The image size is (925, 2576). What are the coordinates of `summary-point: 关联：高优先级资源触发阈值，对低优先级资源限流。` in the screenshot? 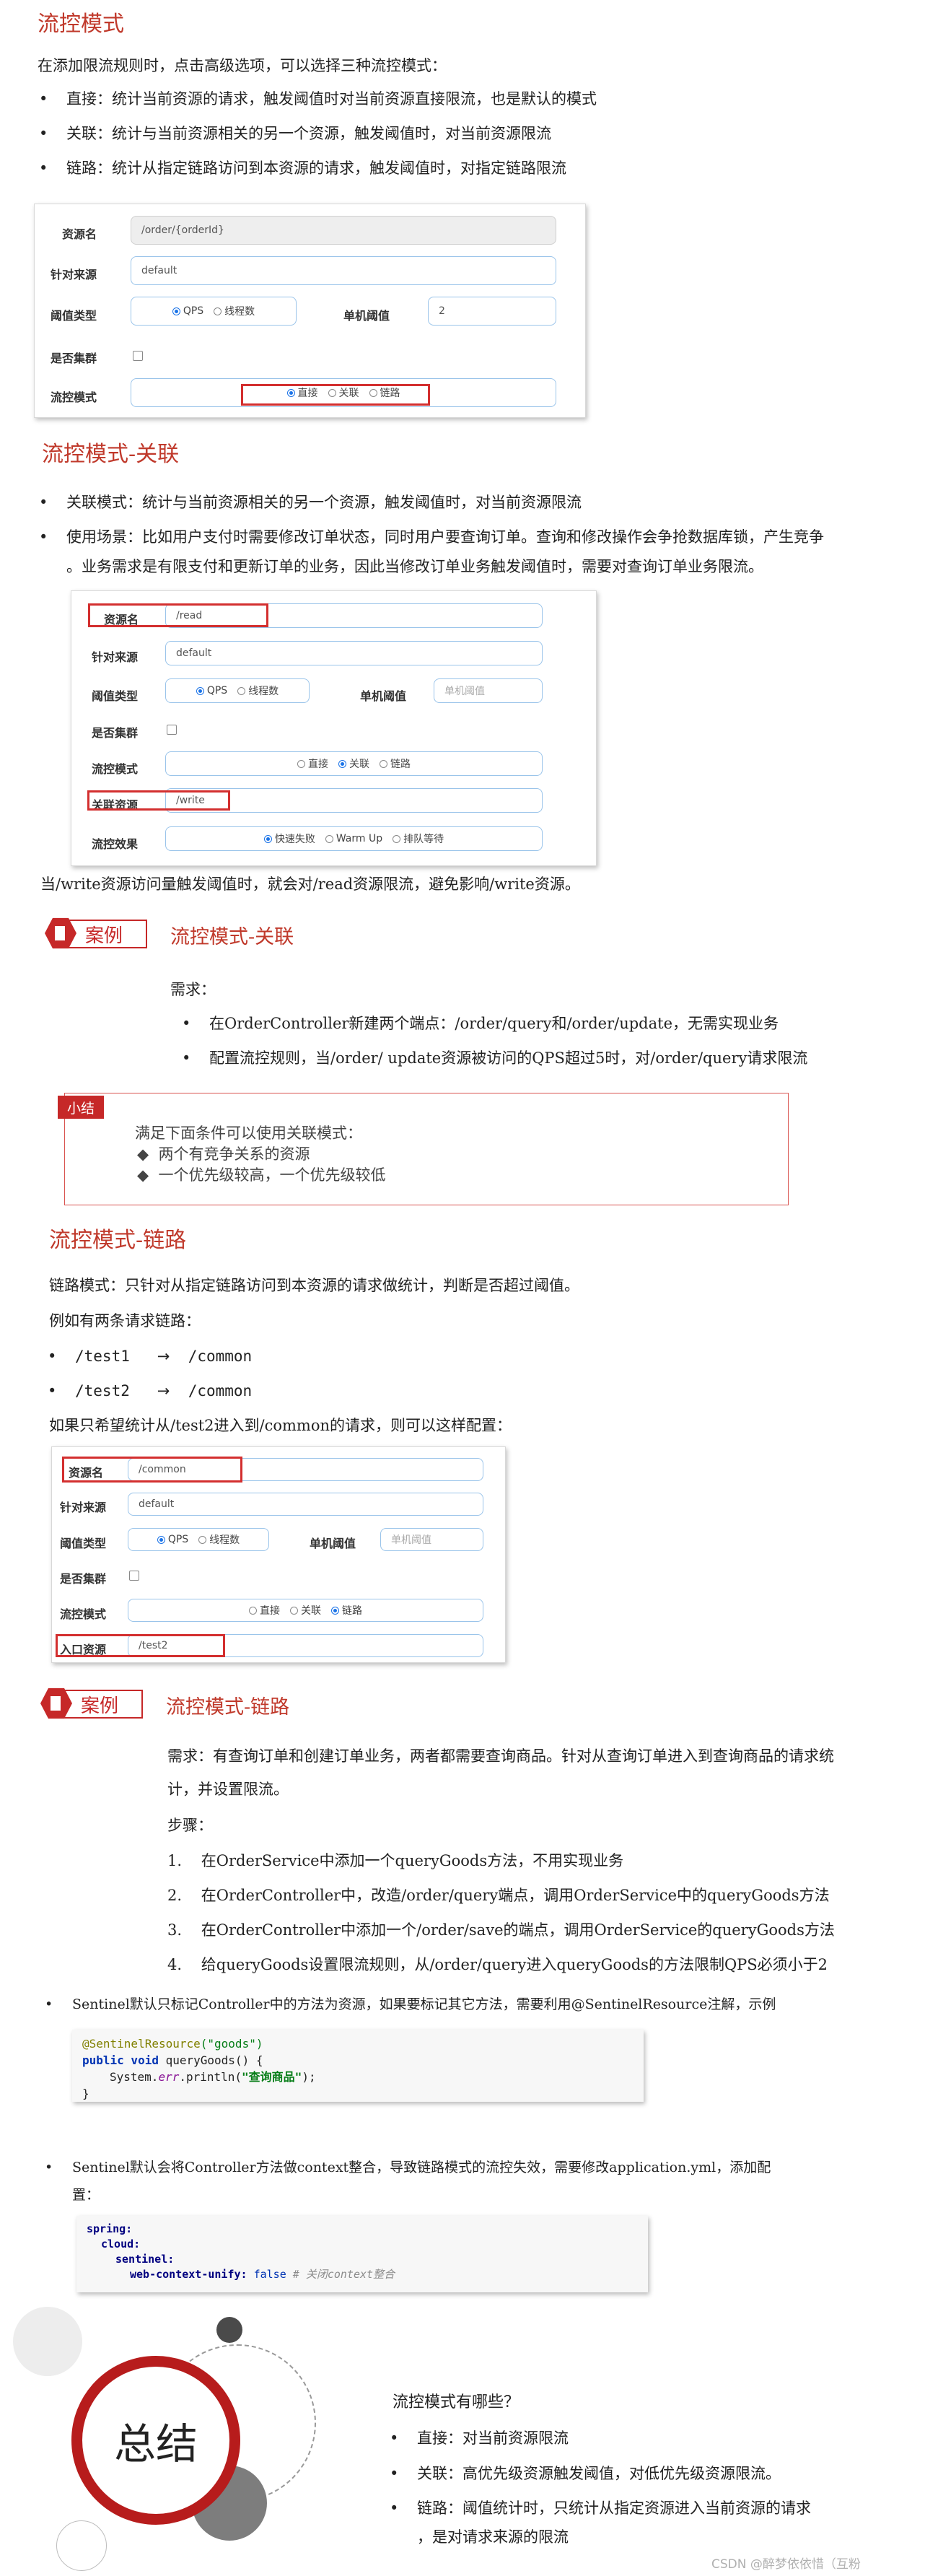 It's located at (585, 2473).